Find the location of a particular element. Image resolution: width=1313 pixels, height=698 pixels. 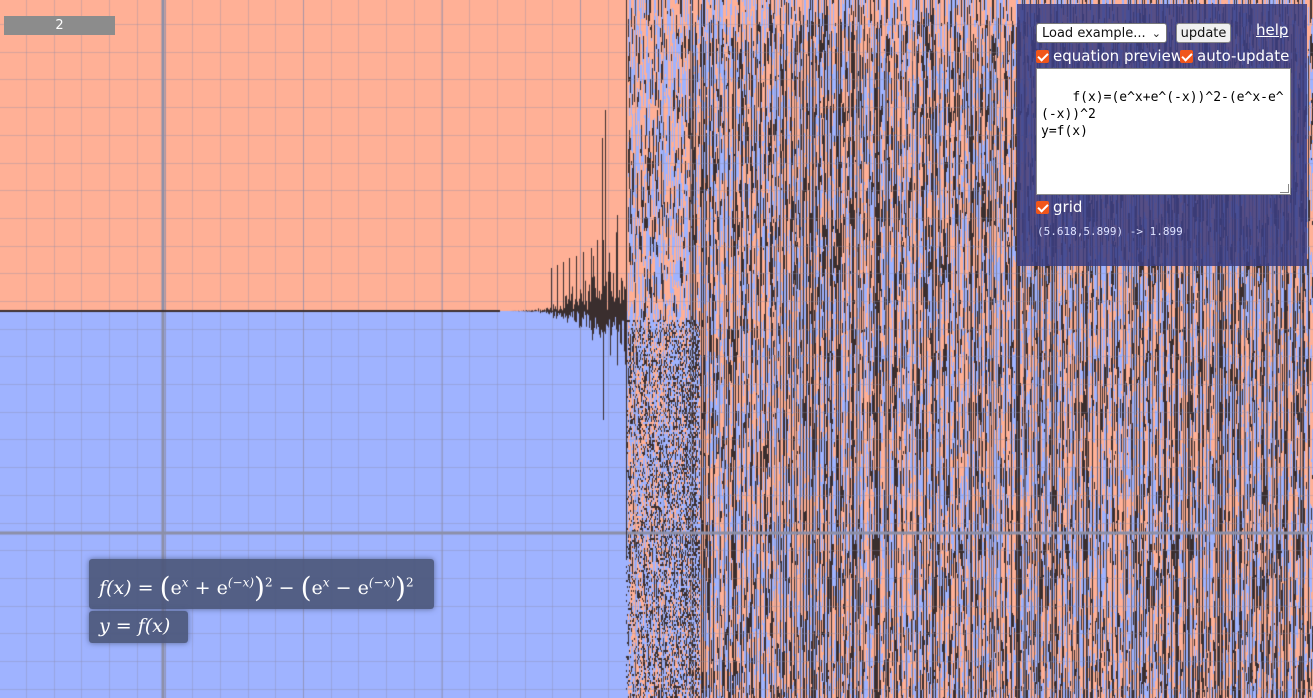

equation-preview-line-1: f(x) = (ex + e(−x))2 − (ex − e(−x))2 is located at coordinates (261, 584).